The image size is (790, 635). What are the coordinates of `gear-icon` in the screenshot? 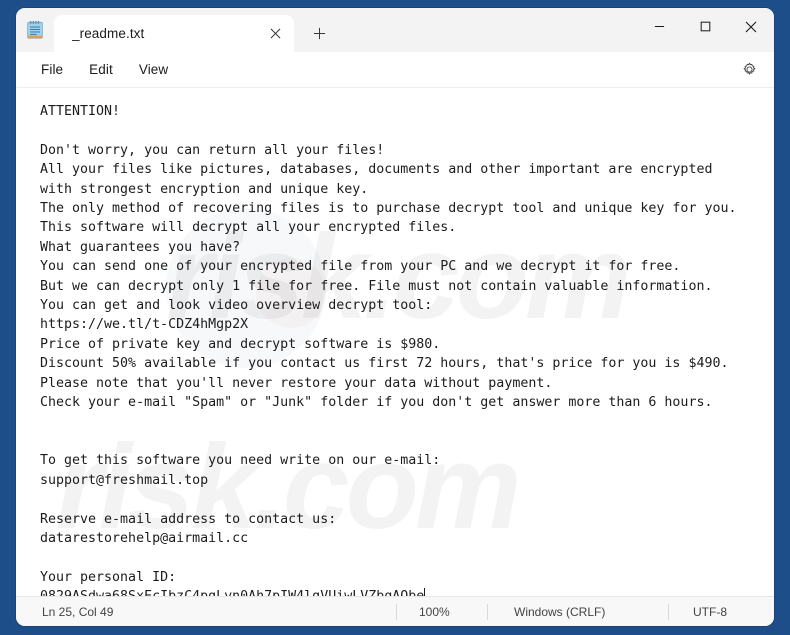 It's located at (749, 70).